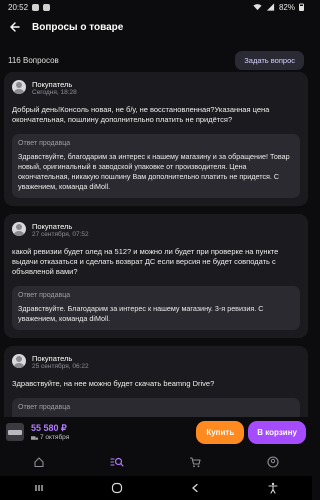  I want to click on home-icon, so click(39, 462).